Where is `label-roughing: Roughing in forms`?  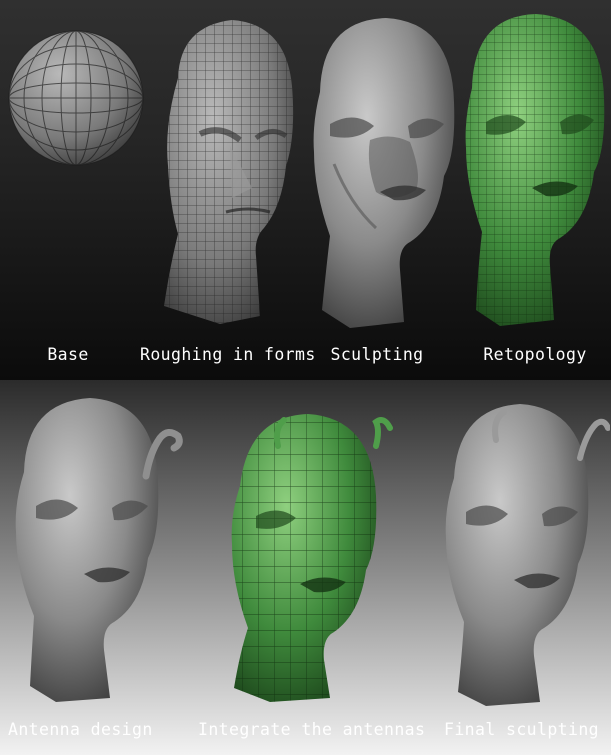
label-roughing: Roughing in forms is located at coordinates (228, 354).